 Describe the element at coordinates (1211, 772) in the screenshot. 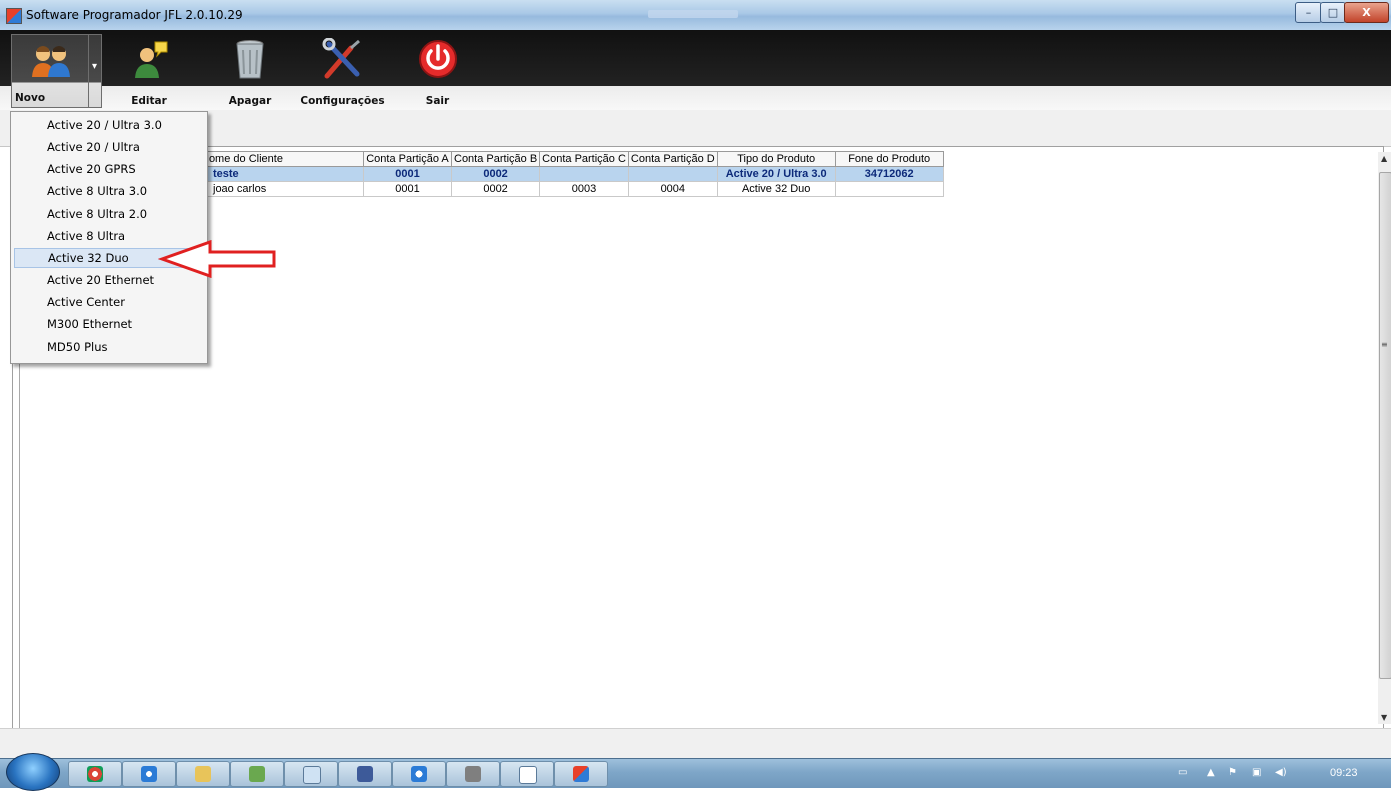

I see `tray-expand-icon: ▲` at that location.